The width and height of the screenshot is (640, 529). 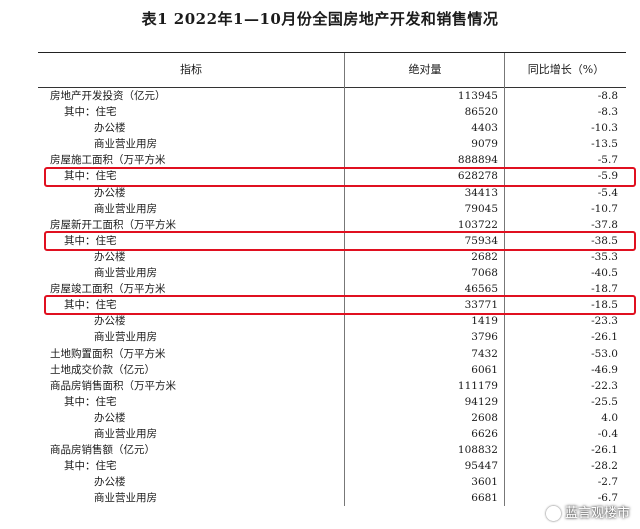 I want to click on row-yoy-value: -46.9, so click(x=604, y=369).